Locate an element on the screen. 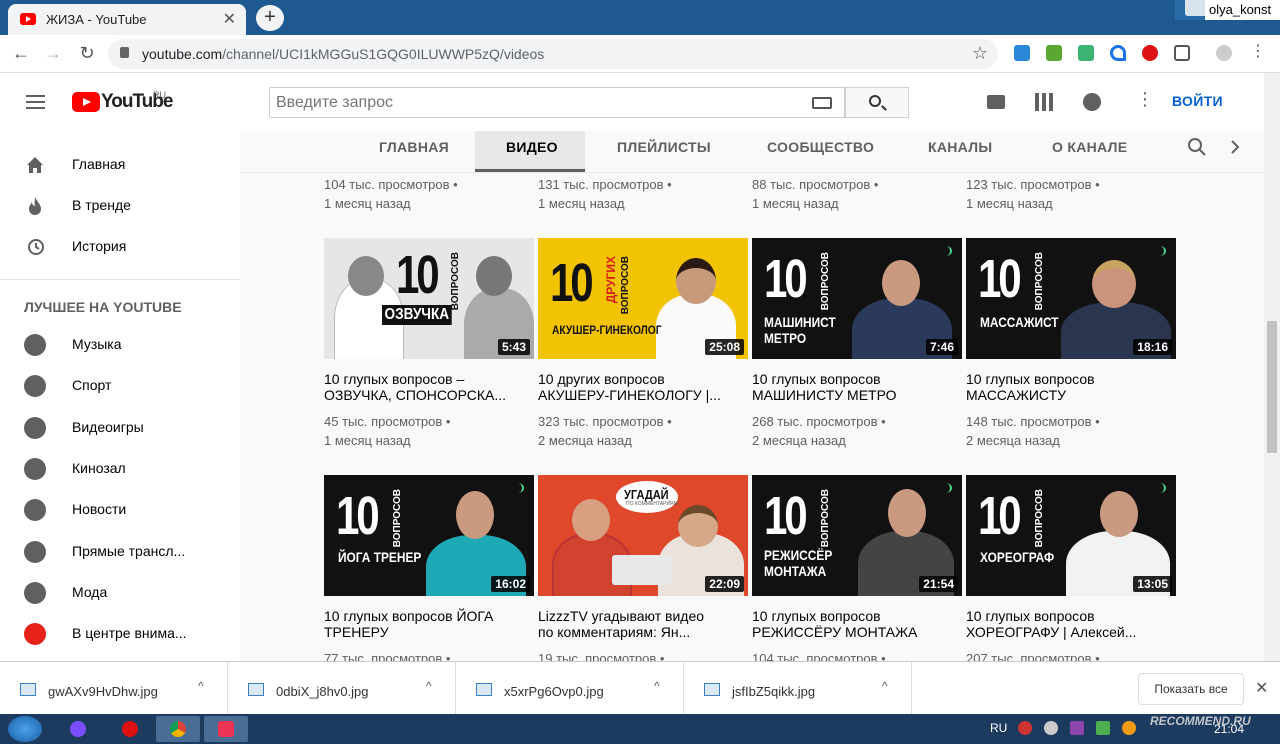 This screenshot has height=744, width=1280. sidebar-item-fashion: Мода is located at coordinates (120, 592).